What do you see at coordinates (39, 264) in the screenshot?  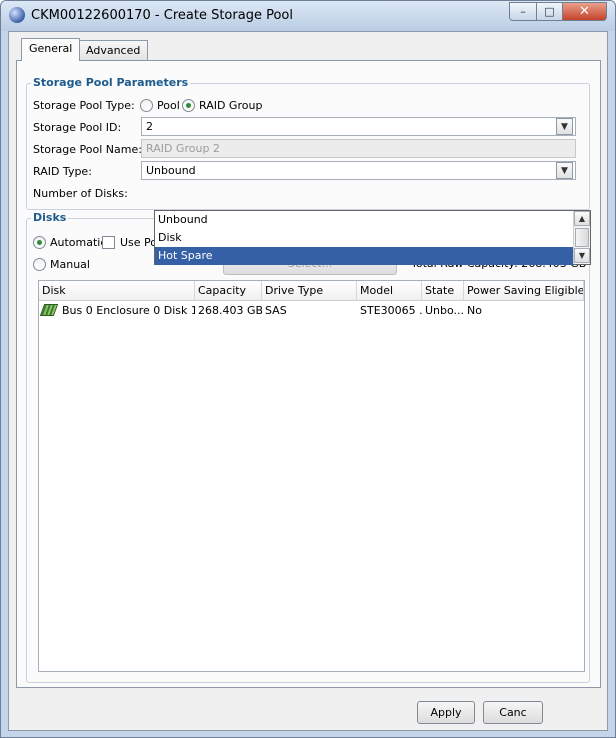 I see `manual-radio` at bounding box center [39, 264].